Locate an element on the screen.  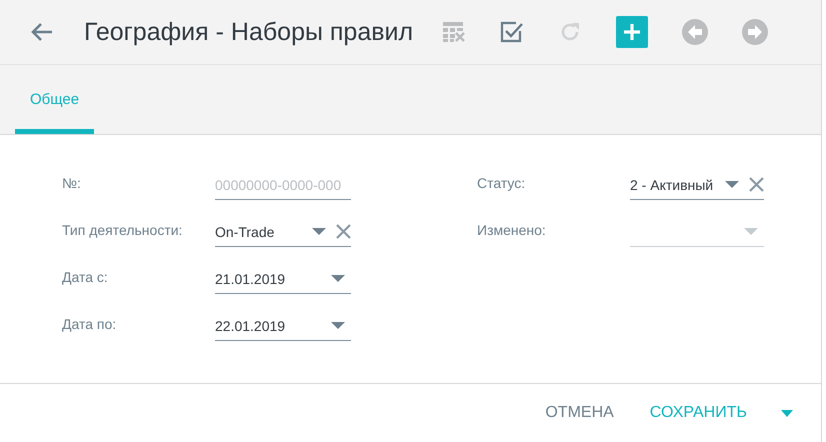
field-label: Статус: is located at coordinates (501, 182).